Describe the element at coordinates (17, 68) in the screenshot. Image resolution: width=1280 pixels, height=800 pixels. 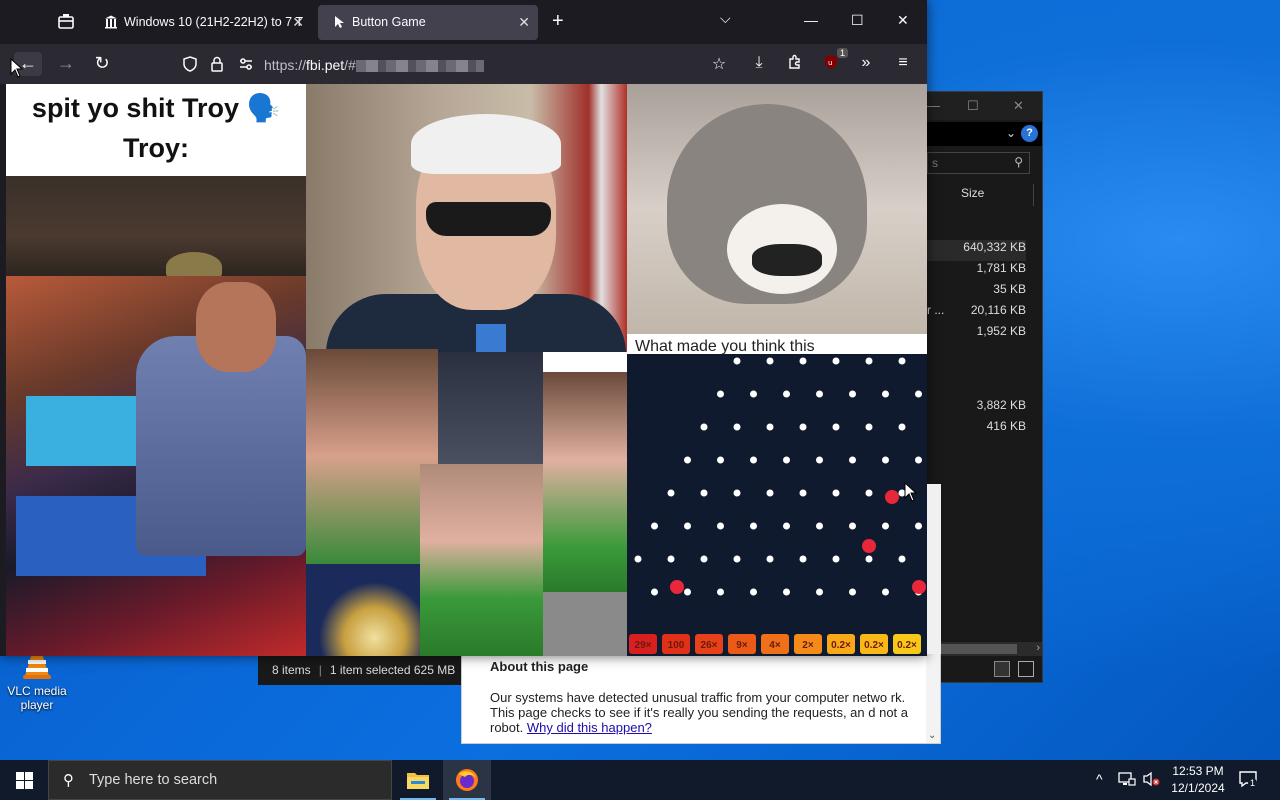
I see `mouse-cursor-icon` at that location.